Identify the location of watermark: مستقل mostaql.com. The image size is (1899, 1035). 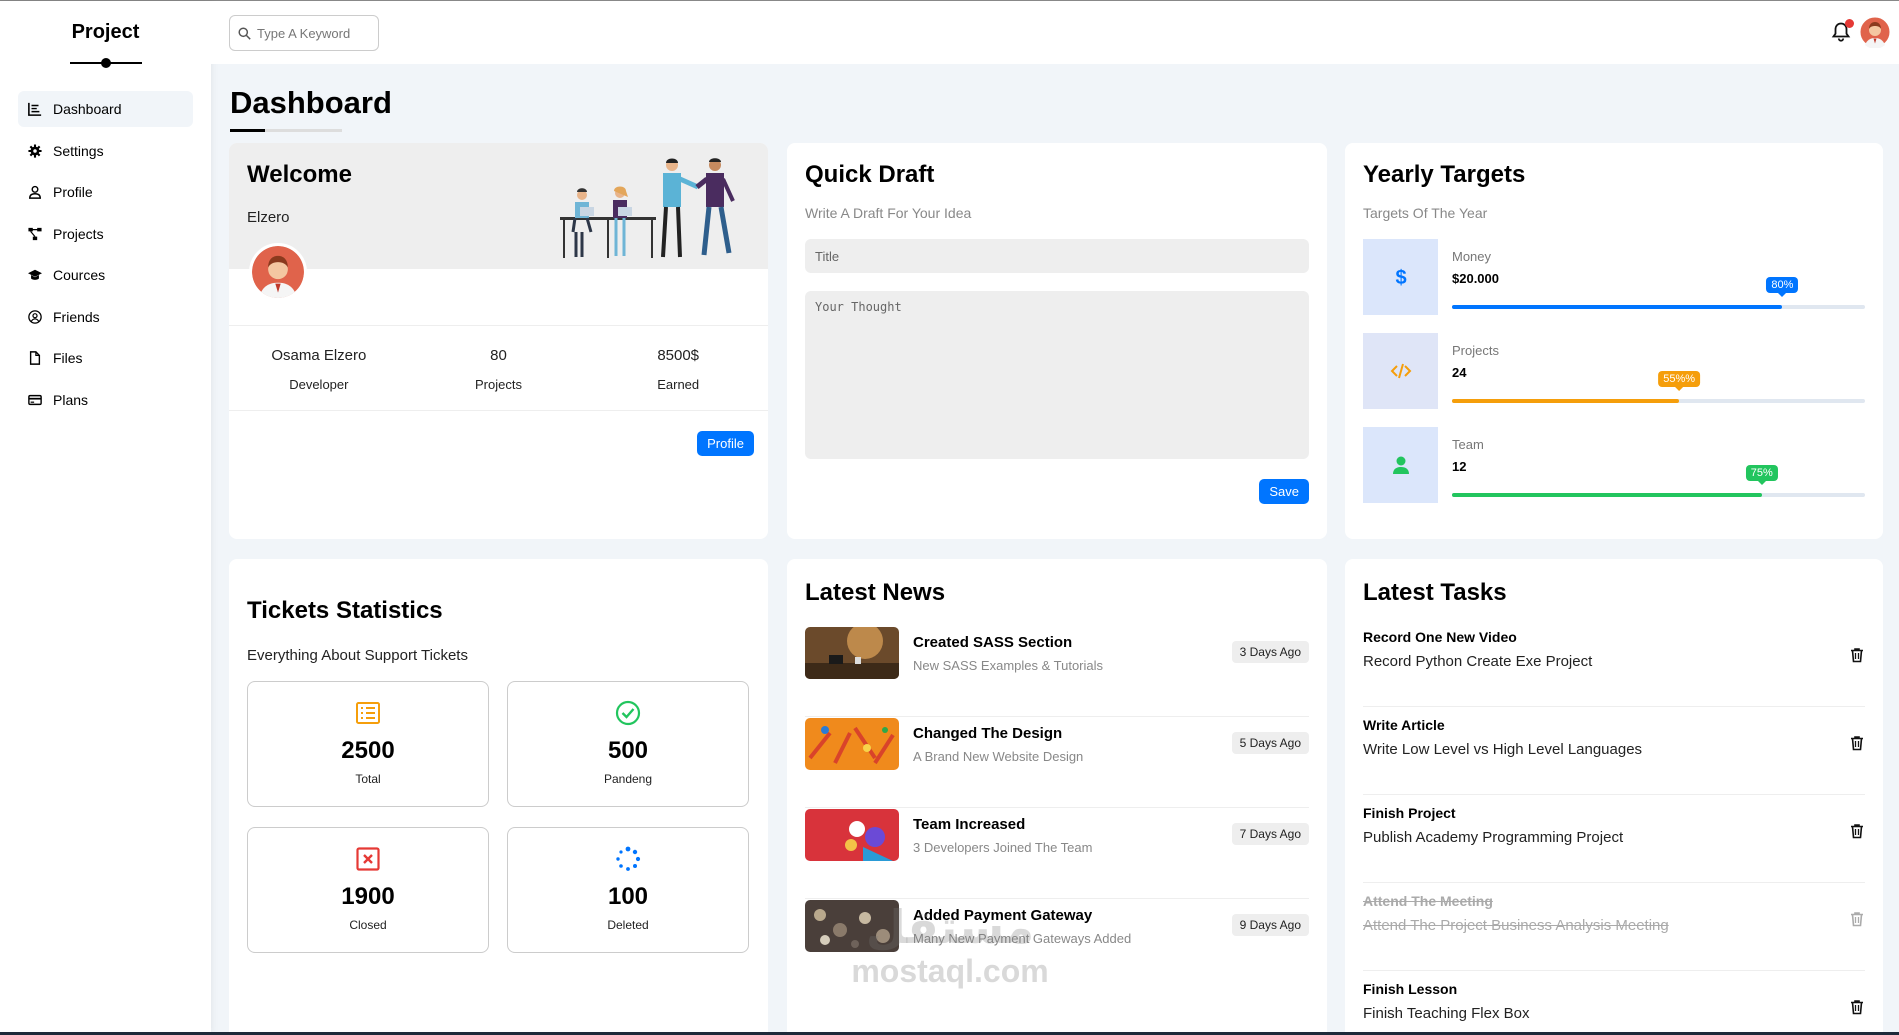
(950, 945).